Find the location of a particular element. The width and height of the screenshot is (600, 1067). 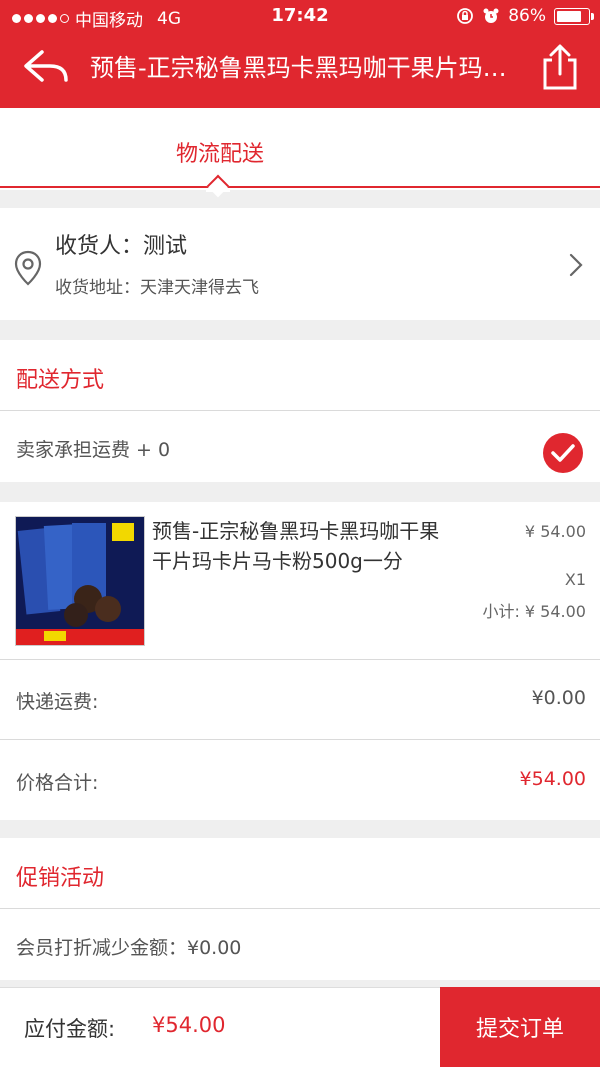

rotation-lock-icon is located at coordinates (465, 16).